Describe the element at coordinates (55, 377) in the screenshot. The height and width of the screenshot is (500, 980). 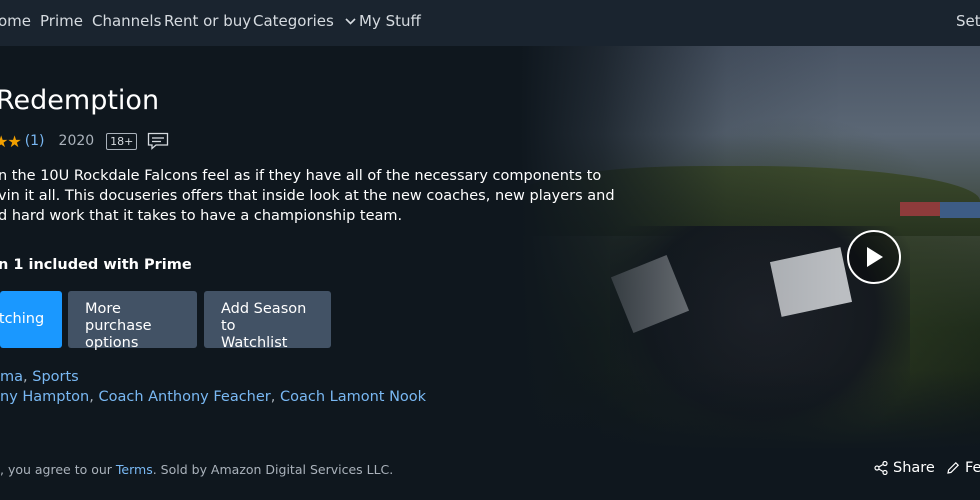
I see `genre-link: Sports` at that location.